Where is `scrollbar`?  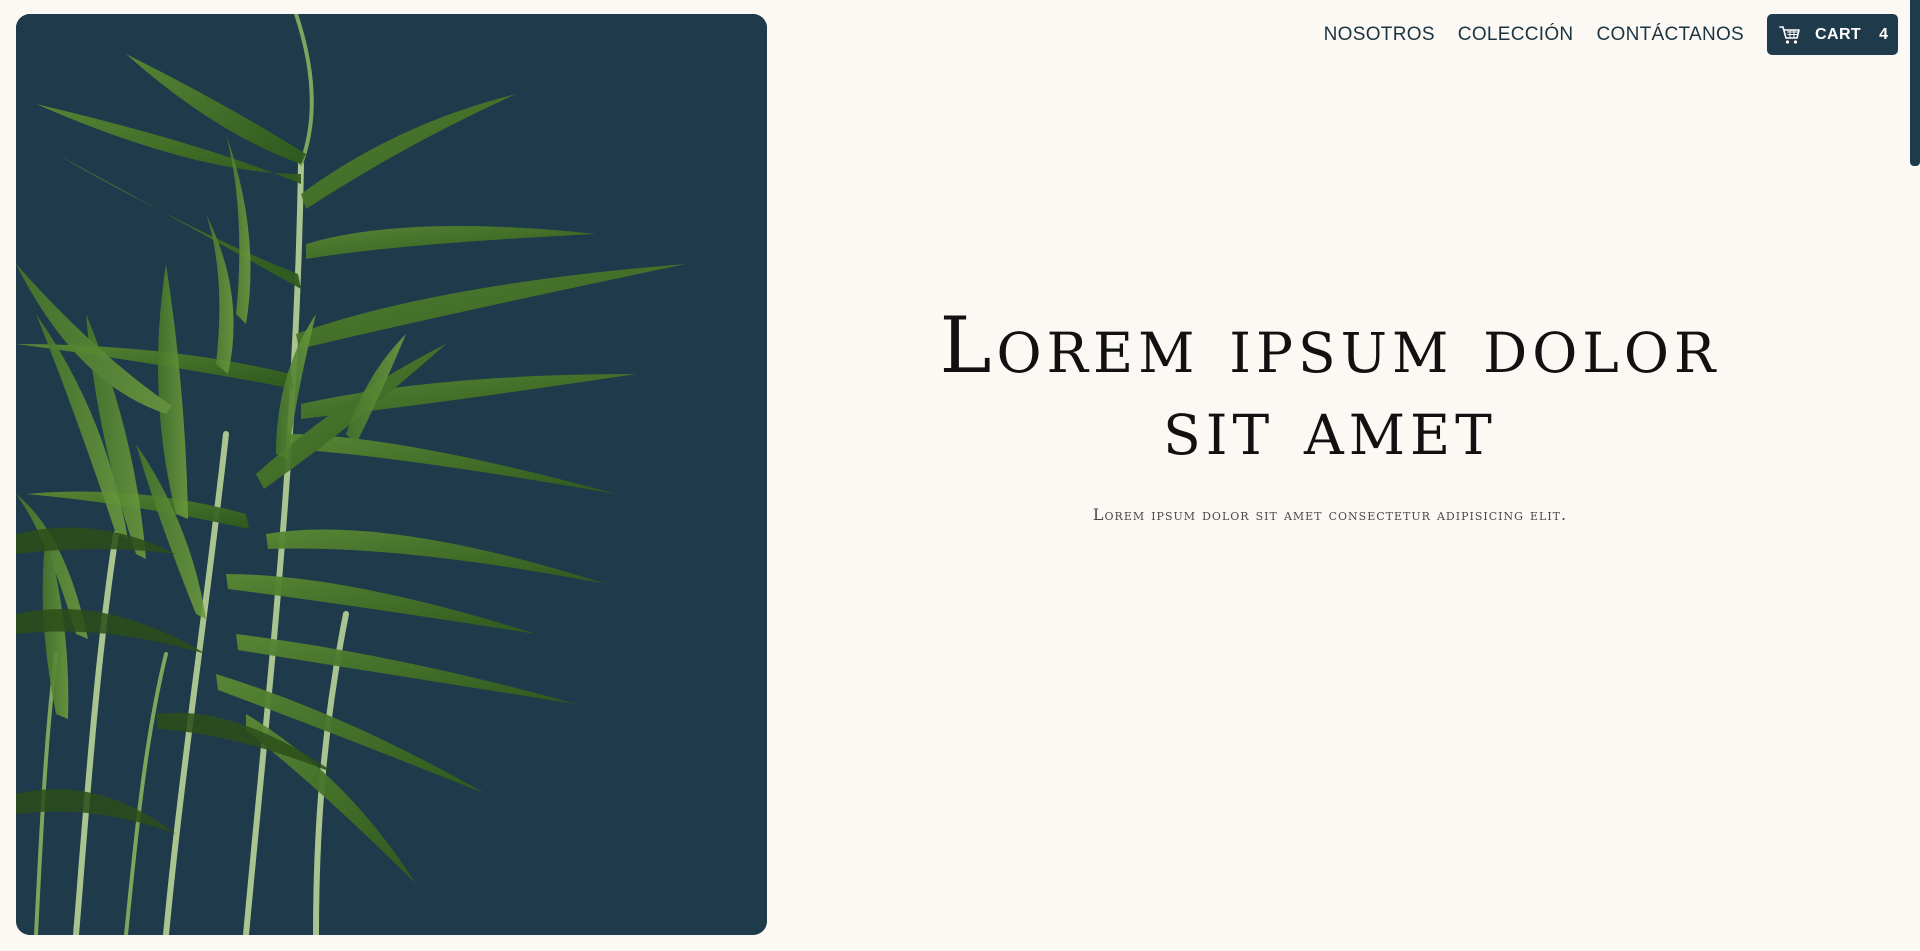
scrollbar is located at coordinates (1915, 475).